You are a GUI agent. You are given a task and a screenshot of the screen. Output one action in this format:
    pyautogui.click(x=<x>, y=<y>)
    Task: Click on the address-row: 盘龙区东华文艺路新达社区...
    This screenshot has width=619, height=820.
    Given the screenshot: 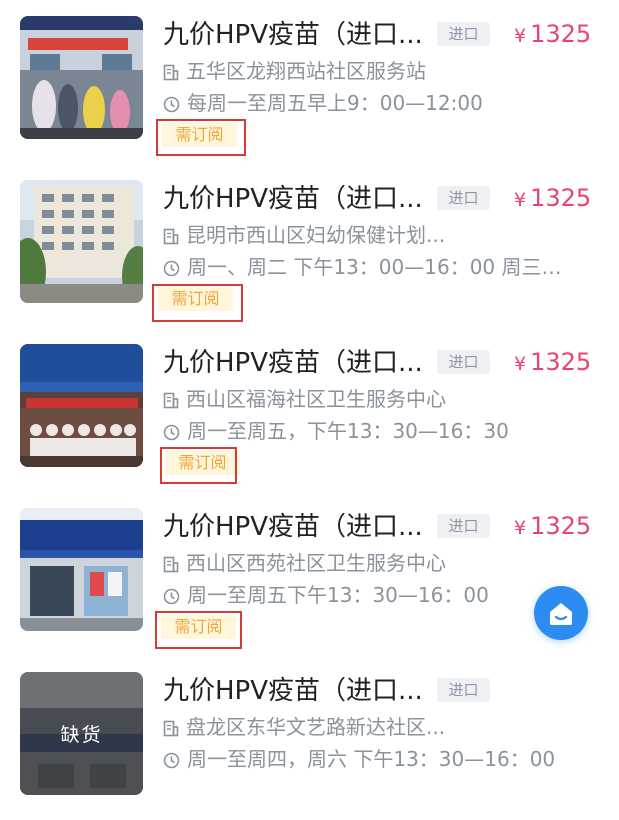 What is the action you would take?
    pyautogui.click(x=373, y=727)
    